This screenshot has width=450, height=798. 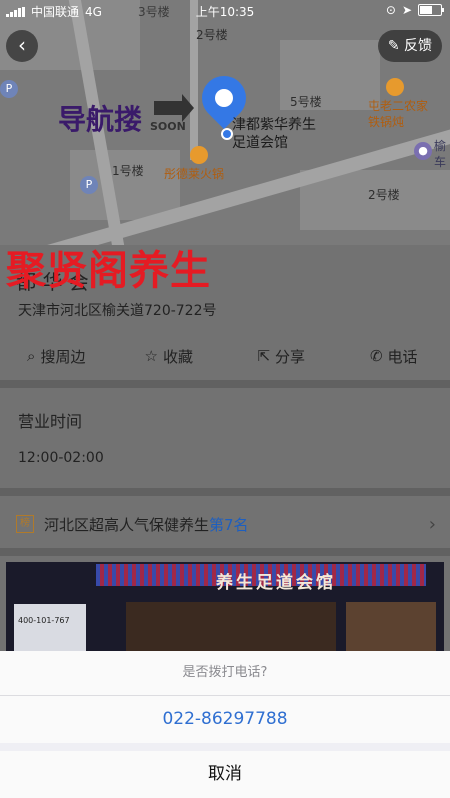 I want to click on star-icon: ☆, so click(x=151, y=356).